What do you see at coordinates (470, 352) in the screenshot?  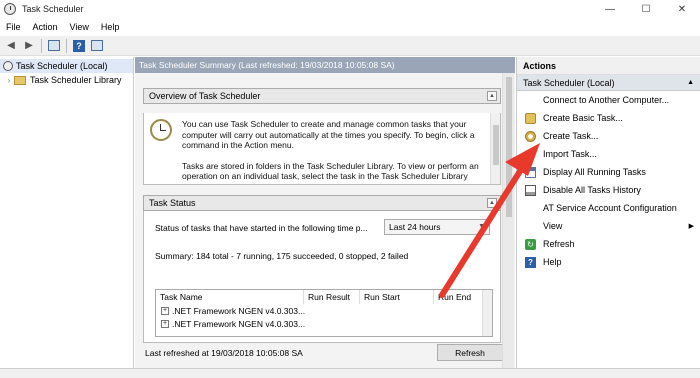 I see `refresh-button: Refresh` at bounding box center [470, 352].